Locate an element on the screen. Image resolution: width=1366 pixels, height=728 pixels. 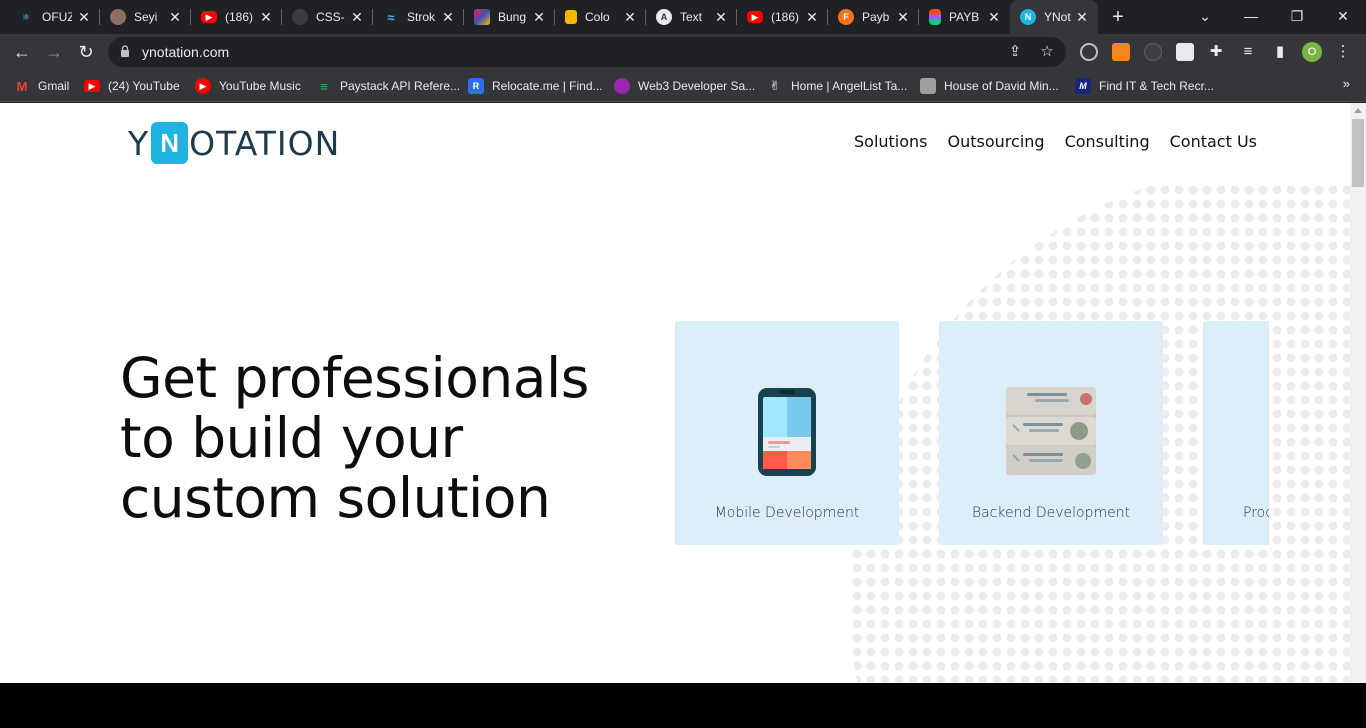
payb-icon: F is located at coordinates (846, 17).